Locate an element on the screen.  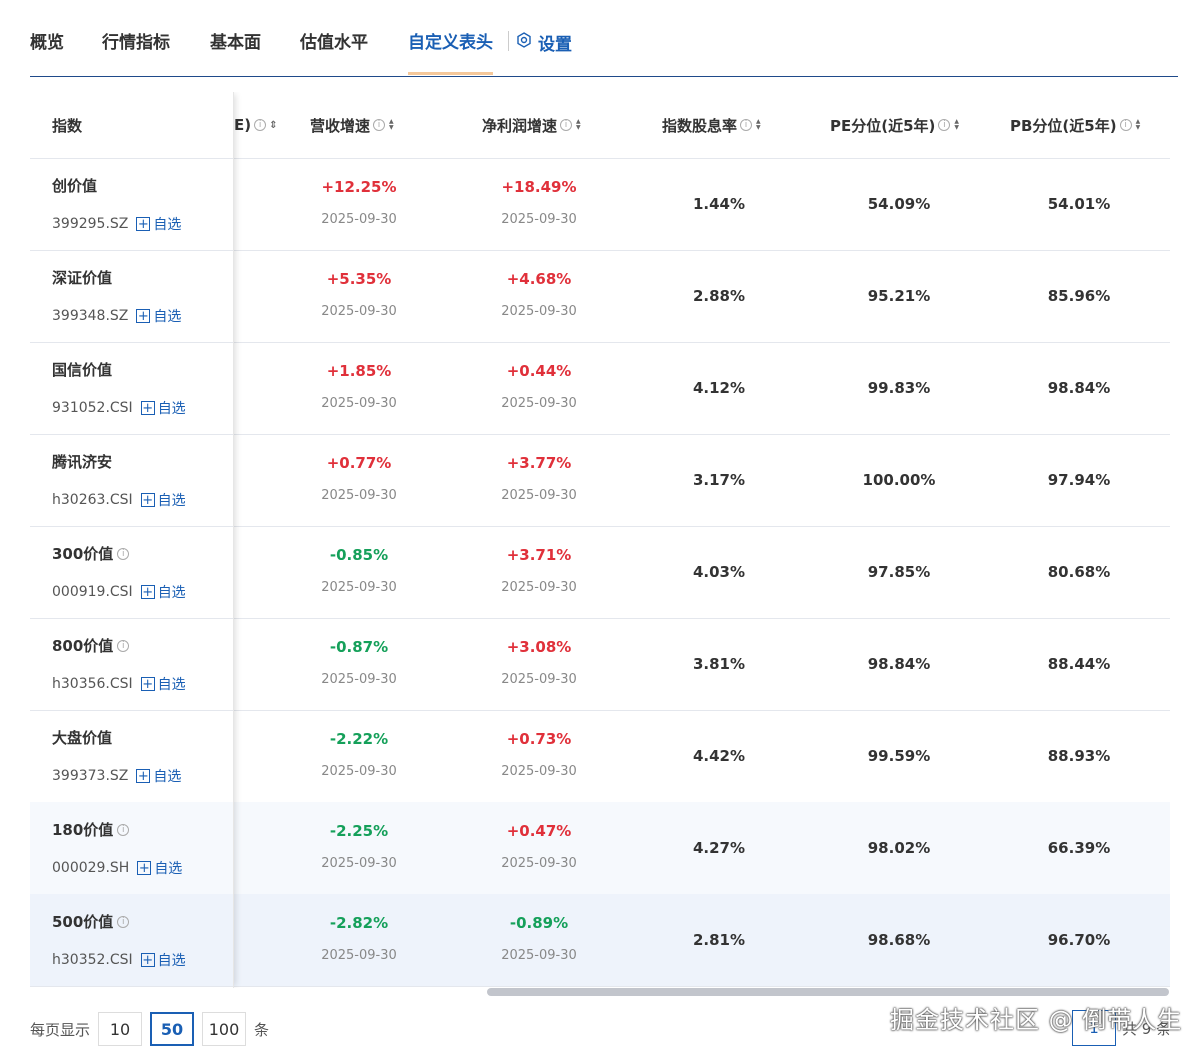
header-profit-growth: 净利润增速 i ▲ ▼ is located at coordinates (531, 125).